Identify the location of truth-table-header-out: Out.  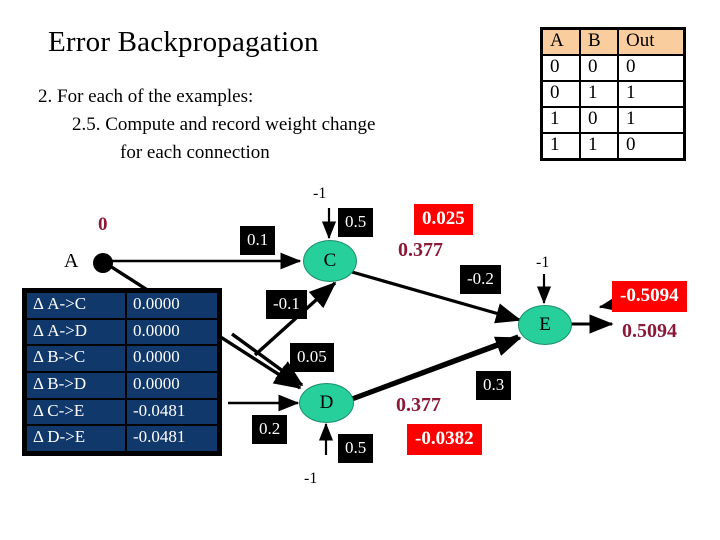
(651, 41).